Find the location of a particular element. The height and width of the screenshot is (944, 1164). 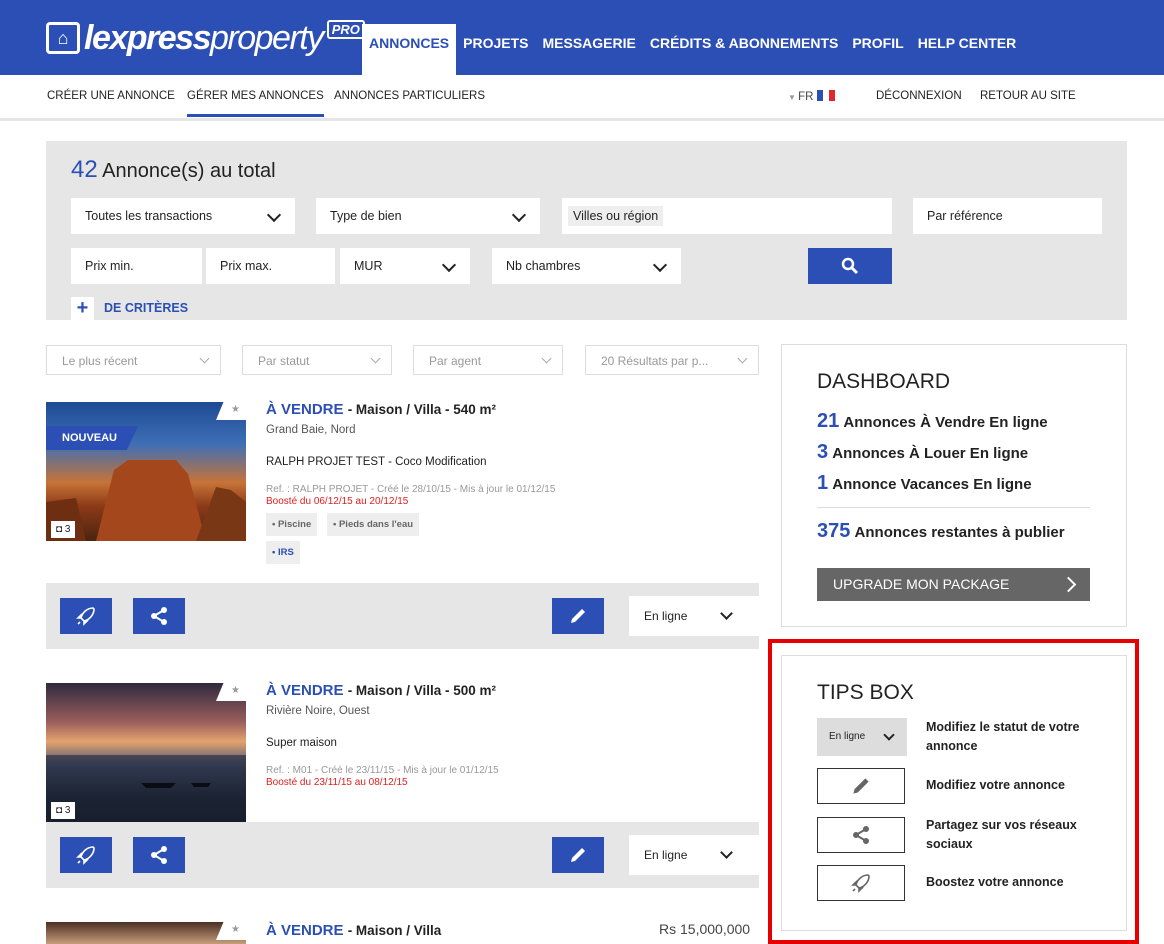

logo-pro-badge: PRO is located at coordinates (345, 29).